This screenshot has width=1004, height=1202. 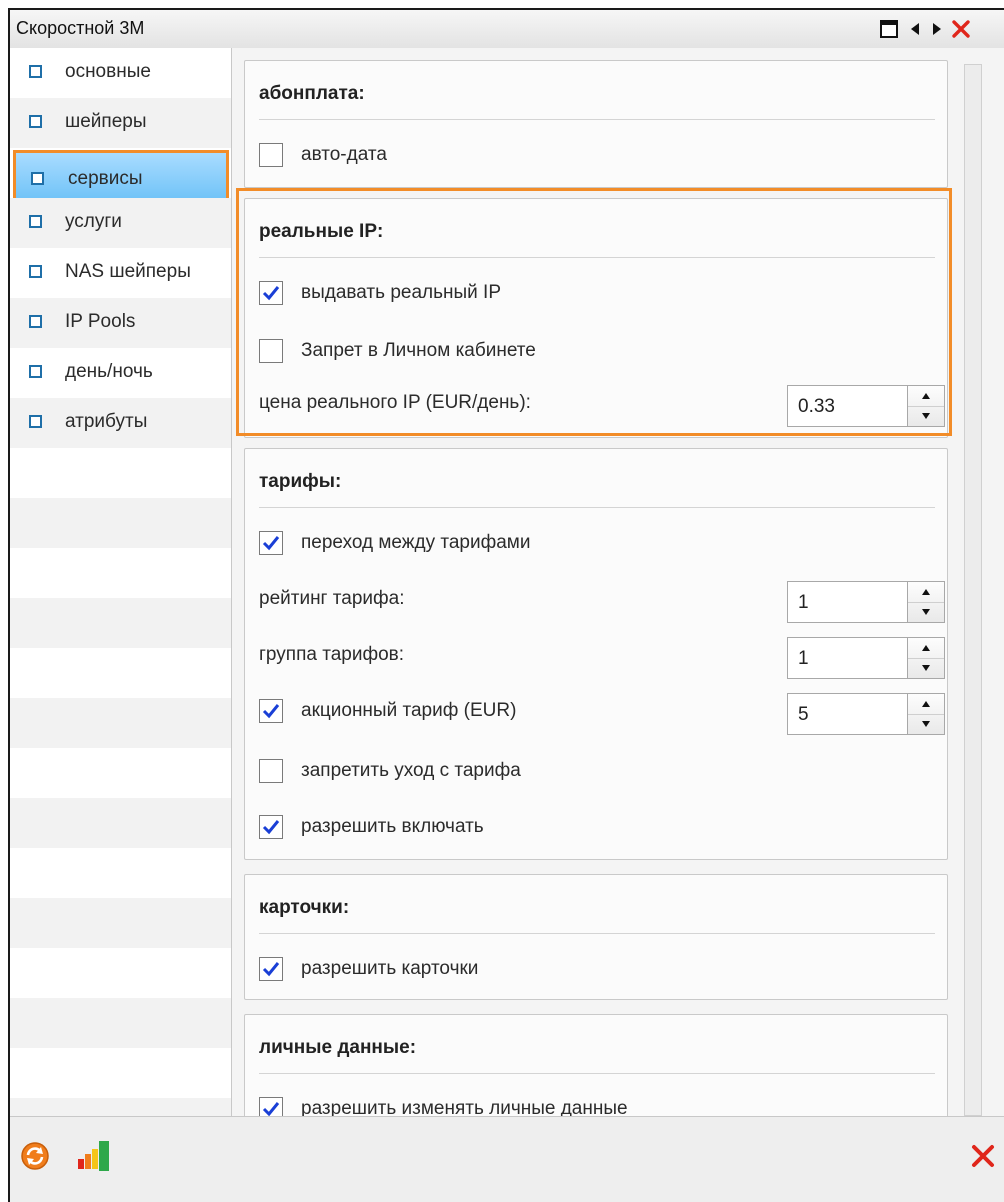 I want to click on title-bar: Скоростной 3М, so click(x=507, y=29).